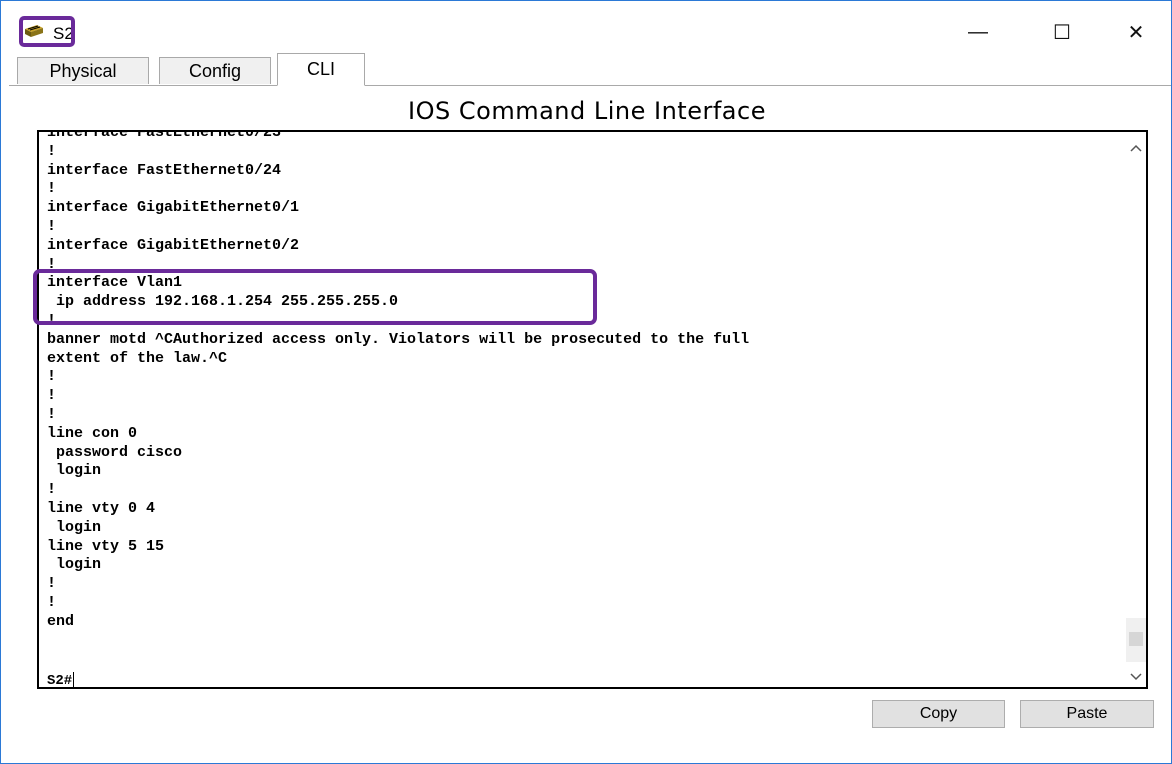 The height and width of the screenshot is (764, 1172). What do you see at coordinates (321, 69) in the screenshot?
I see `tab-cli: CLI` at bounding box center [321, 69].